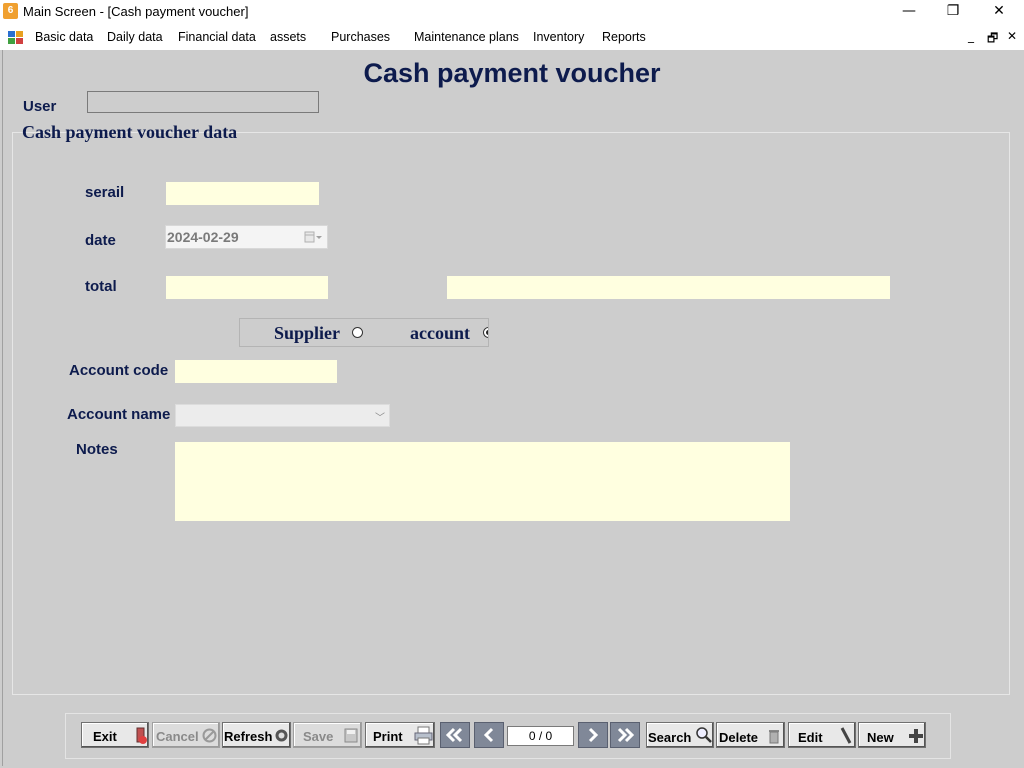 Image resolution: width=1024 pixels, height=768 pixels. Describe the element at coordinates (256, 371) in the screenshot. I see `account-code-input` at that location.